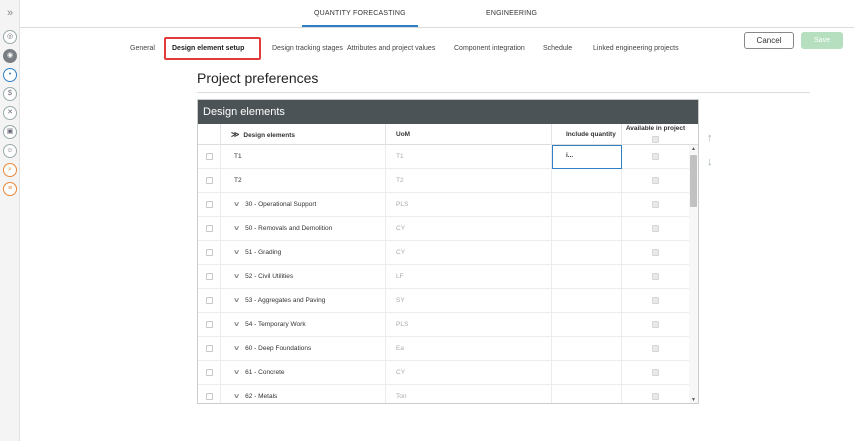  I want to click on available-all-checkbox, so click(655, 139).